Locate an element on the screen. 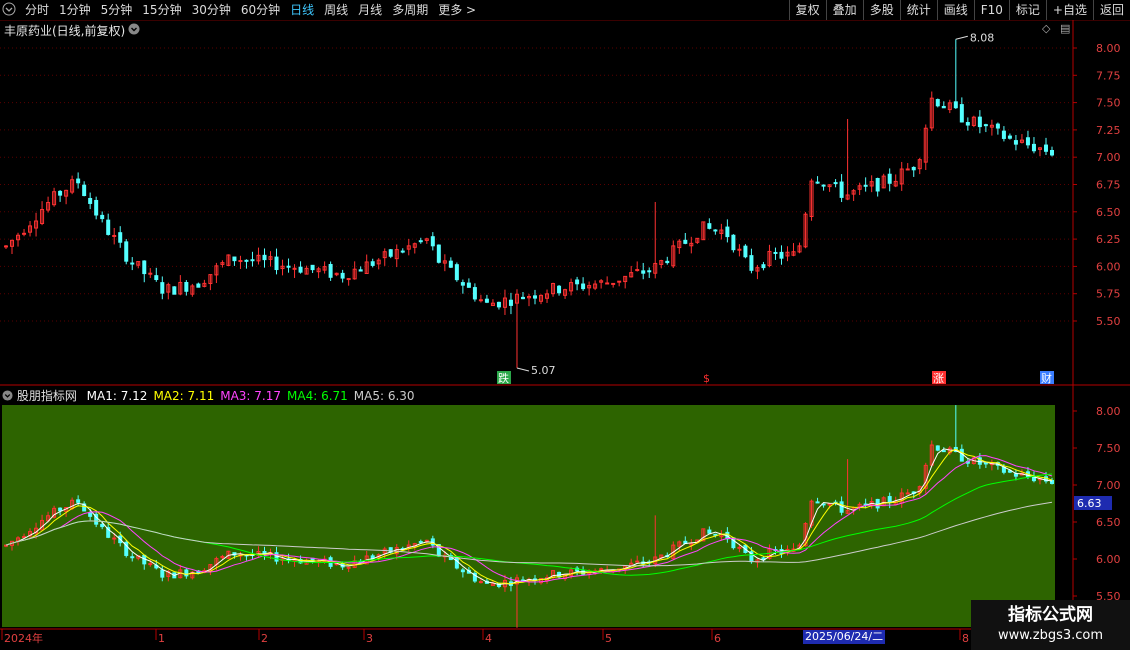 The width and height of the screenshot is (1130, 650). menu-icon is located at coordinates (9, 9).